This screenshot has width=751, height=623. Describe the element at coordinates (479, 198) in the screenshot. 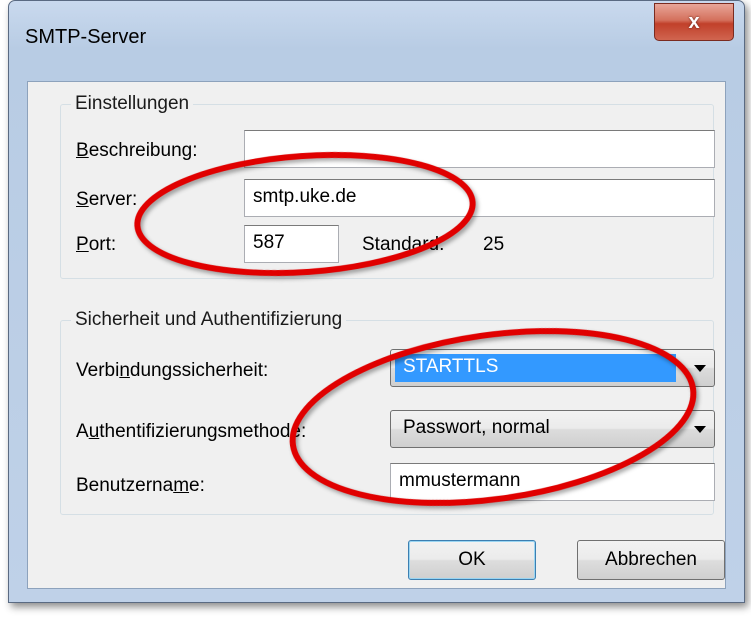

I see `server-input: smtp.uke.de` at that location.